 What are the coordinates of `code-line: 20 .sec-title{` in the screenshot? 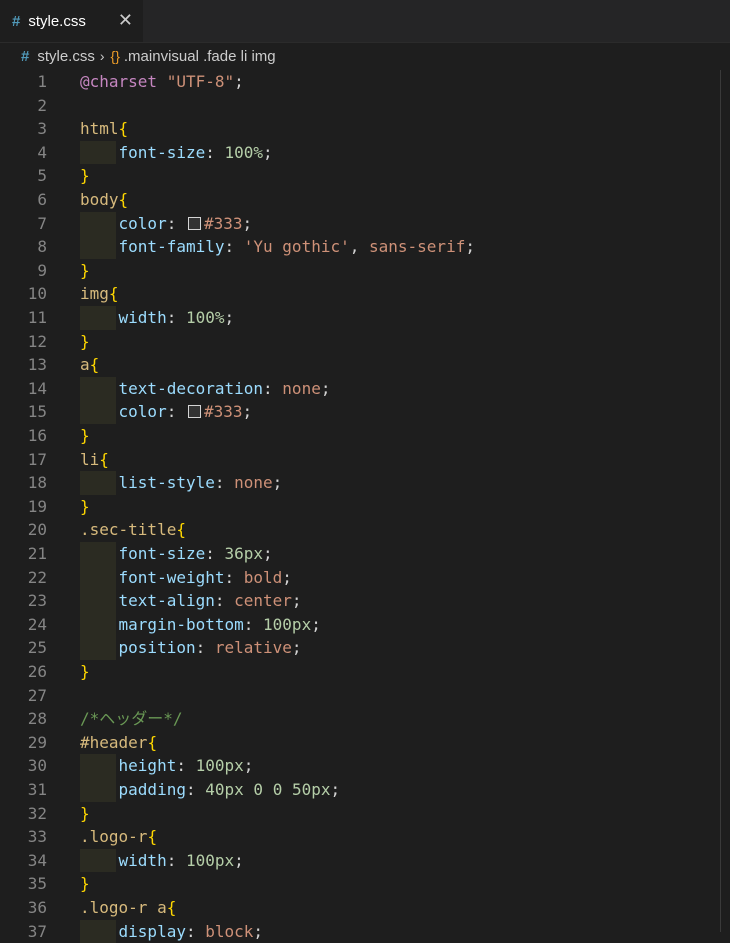 It's located at (365, 530).